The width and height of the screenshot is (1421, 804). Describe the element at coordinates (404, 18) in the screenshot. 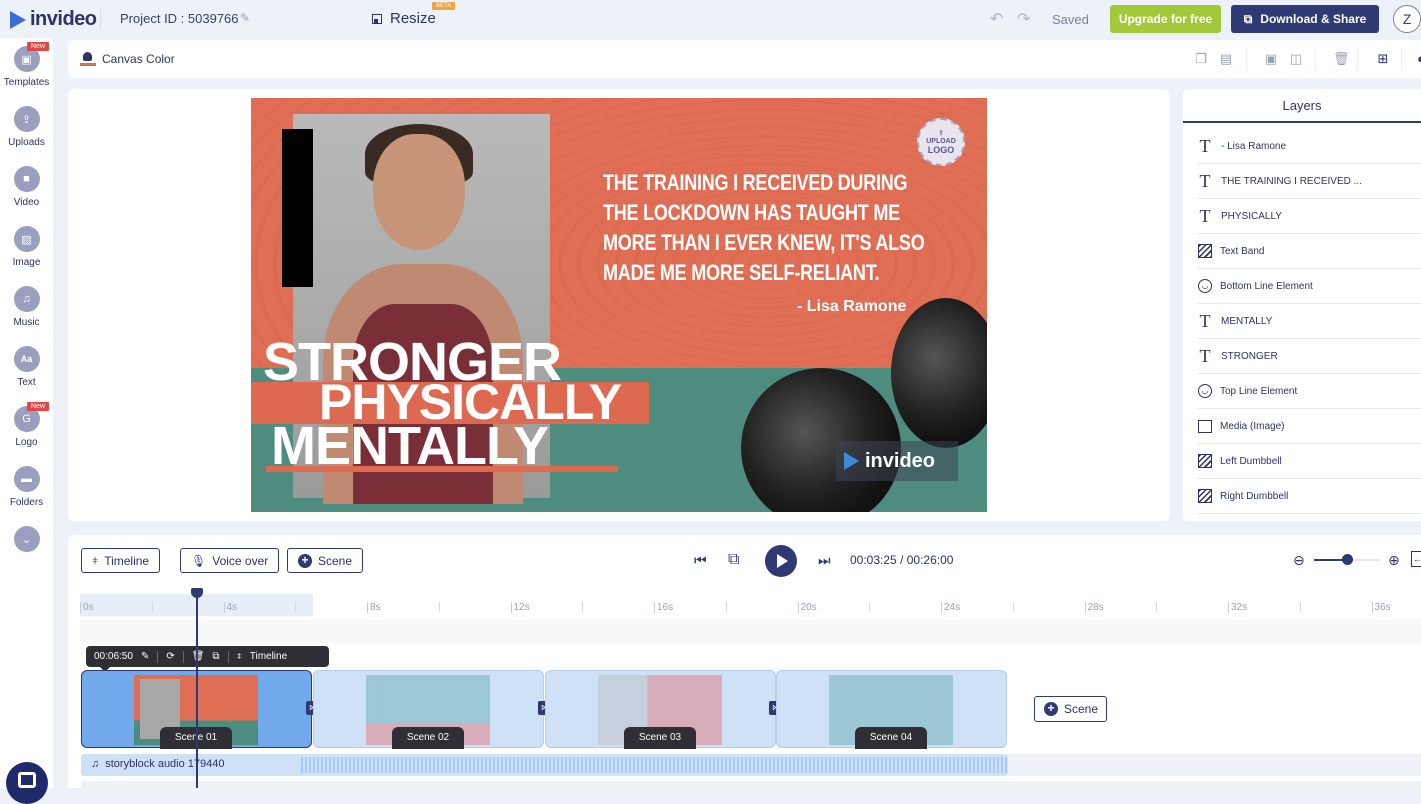

I see `resize-button: Resize` at that location.